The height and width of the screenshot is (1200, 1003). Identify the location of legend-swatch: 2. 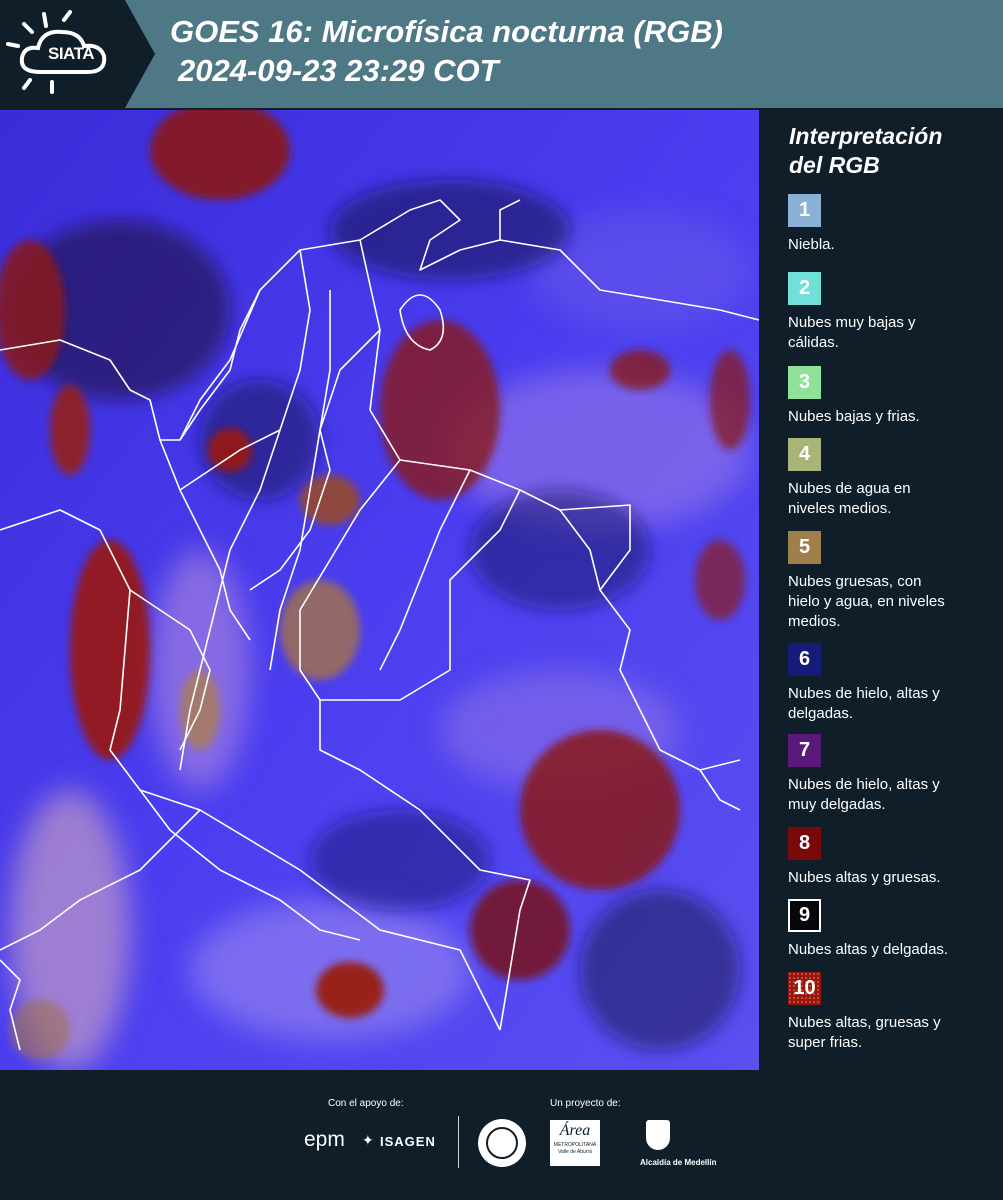
(804, 288).